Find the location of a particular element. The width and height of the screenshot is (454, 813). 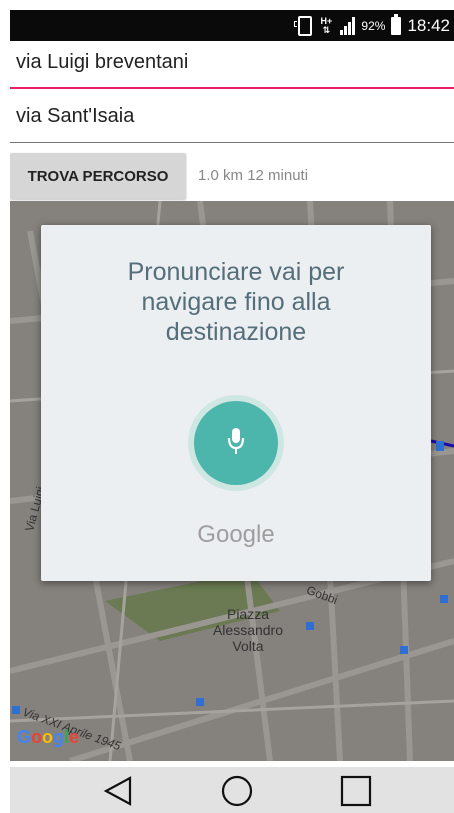

status-bar: H+ ⇅ 92% 18:42 is located at coordinates (232, 25).